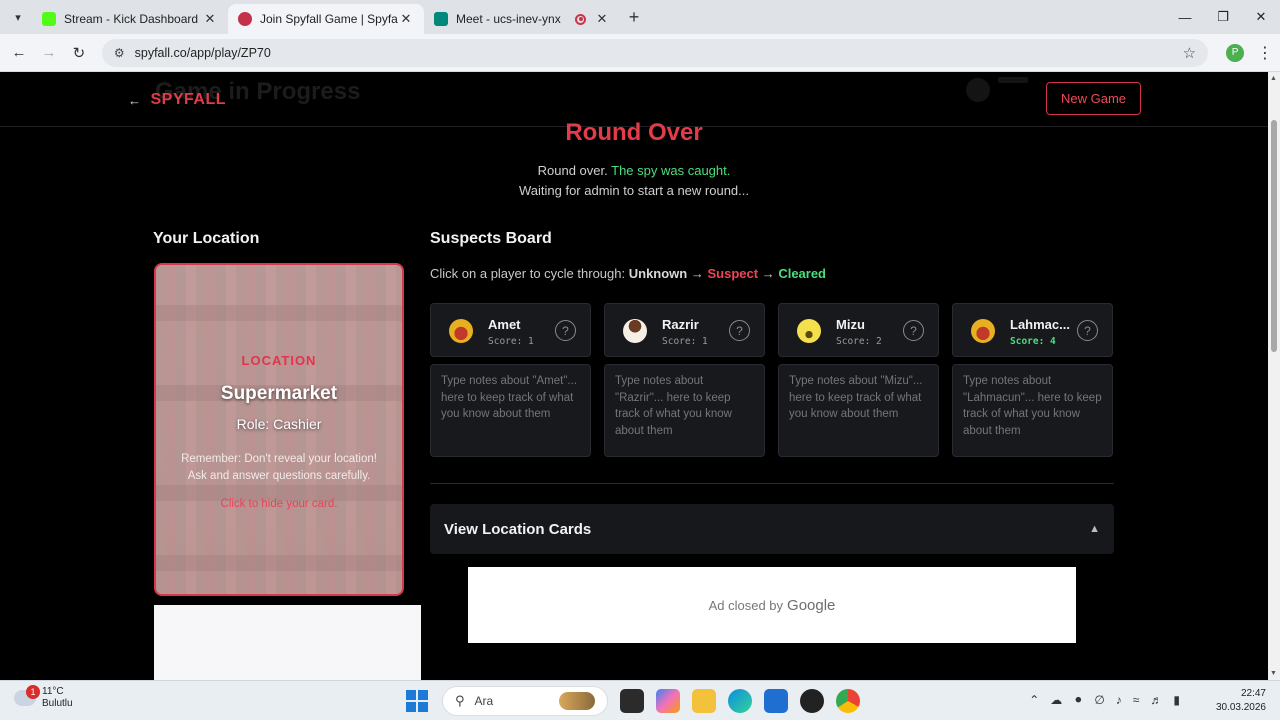  I want to click on state-suspect: Suspect, so click(733, 273).